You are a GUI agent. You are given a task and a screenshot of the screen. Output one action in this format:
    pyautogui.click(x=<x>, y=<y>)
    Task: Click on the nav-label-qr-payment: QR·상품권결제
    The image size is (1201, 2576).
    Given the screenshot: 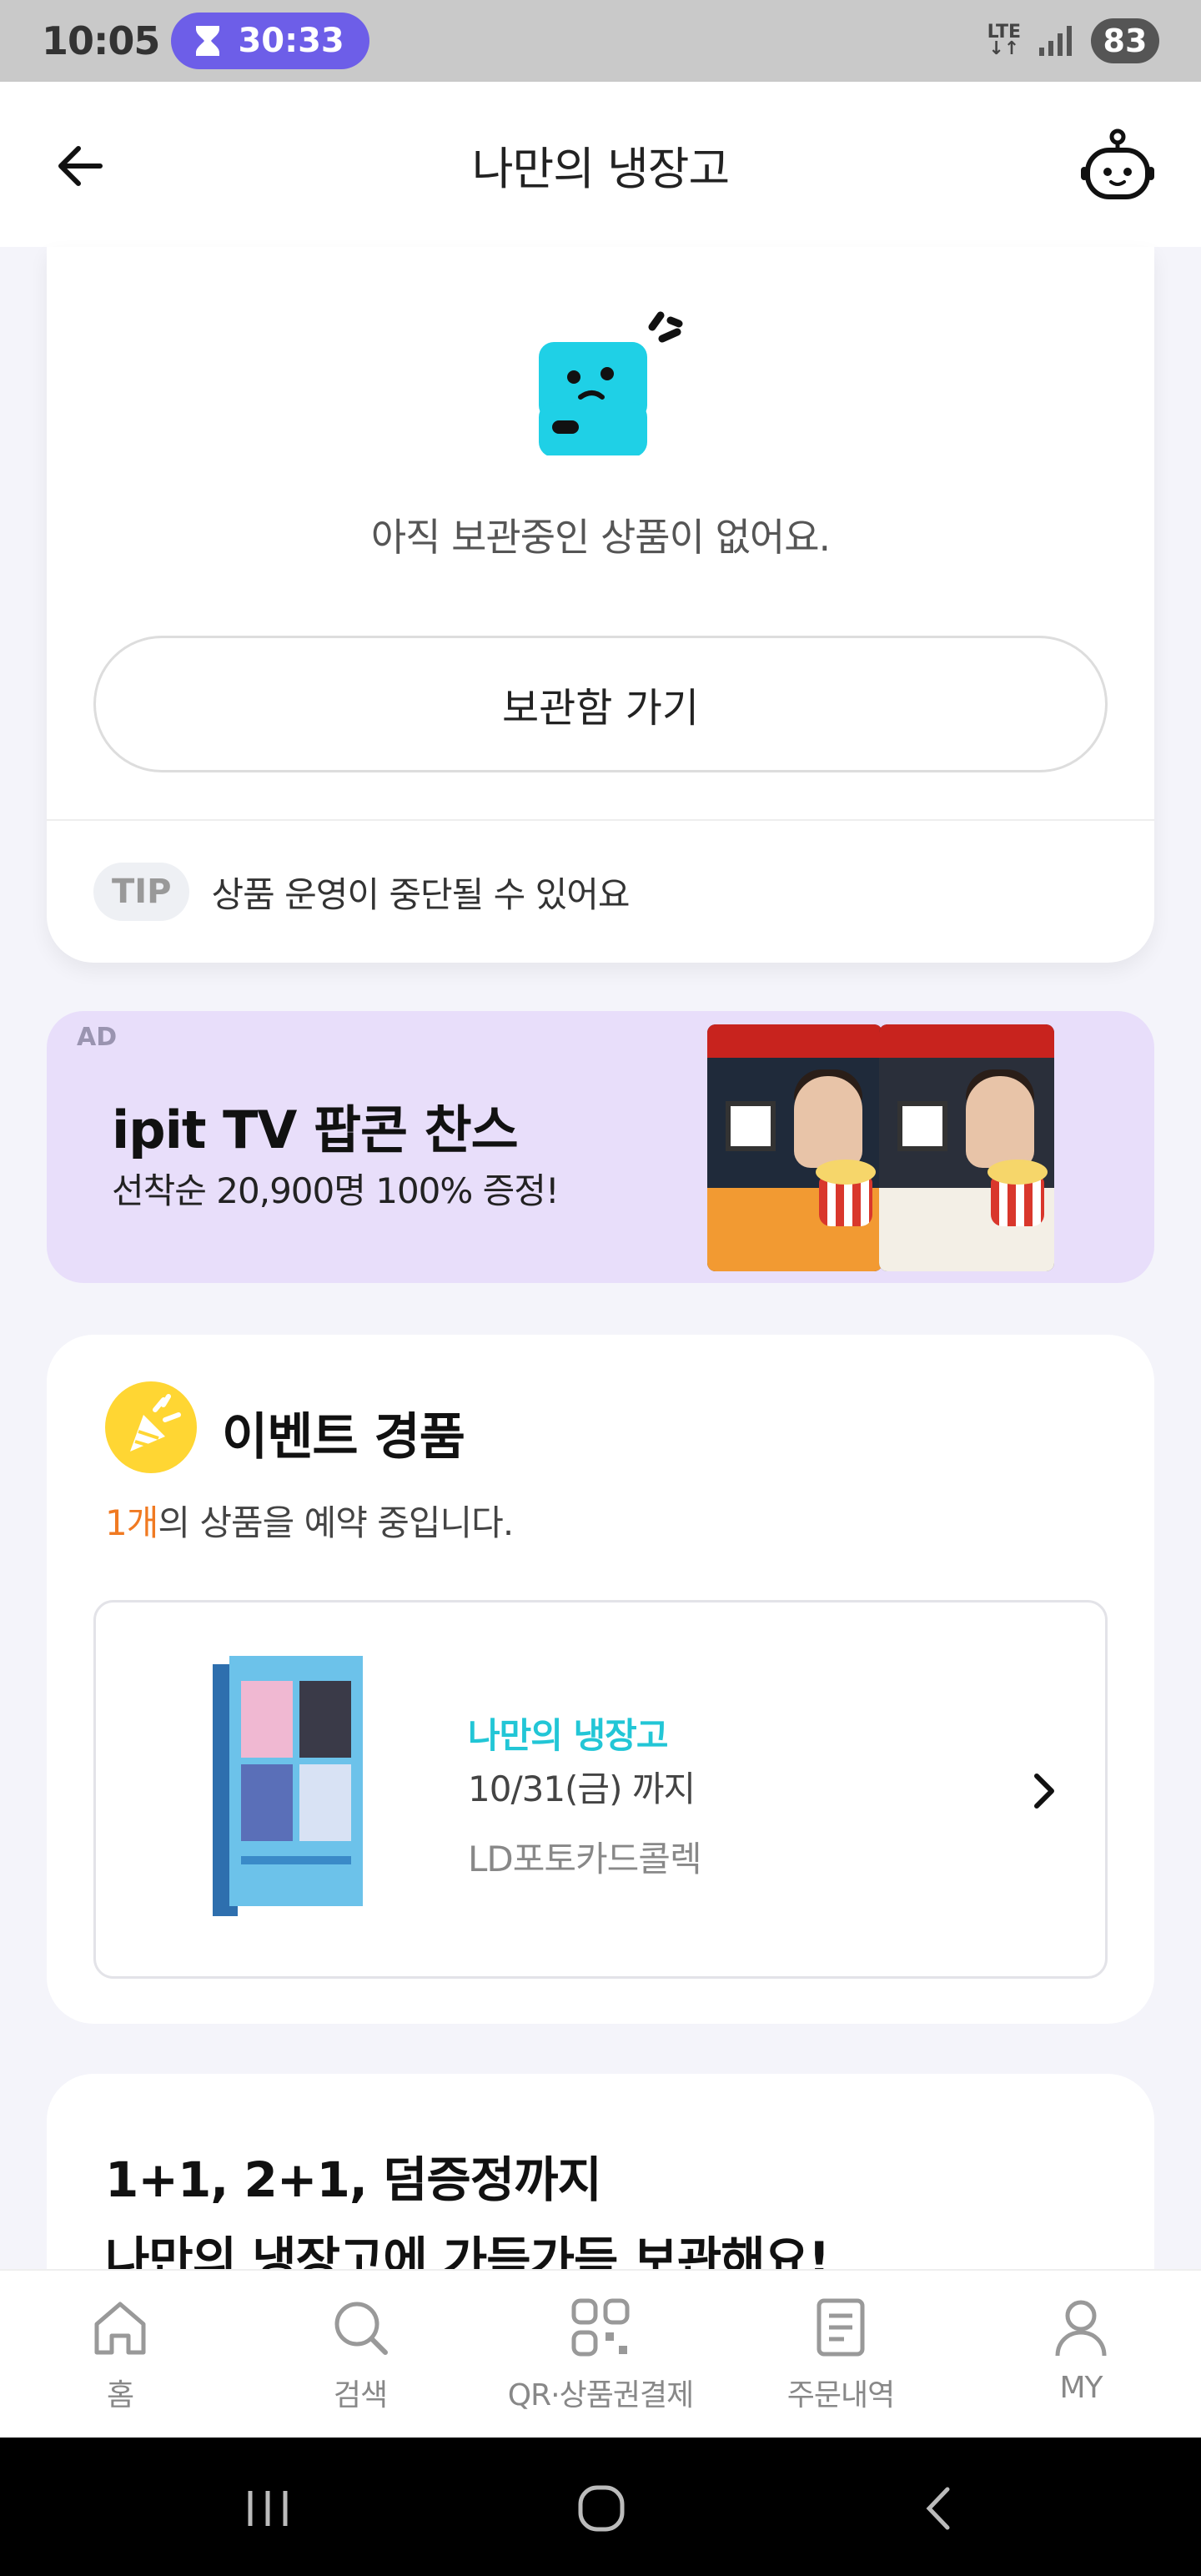 What is the action you would take?
    pyautogui.click(x=601, y=2395)
    